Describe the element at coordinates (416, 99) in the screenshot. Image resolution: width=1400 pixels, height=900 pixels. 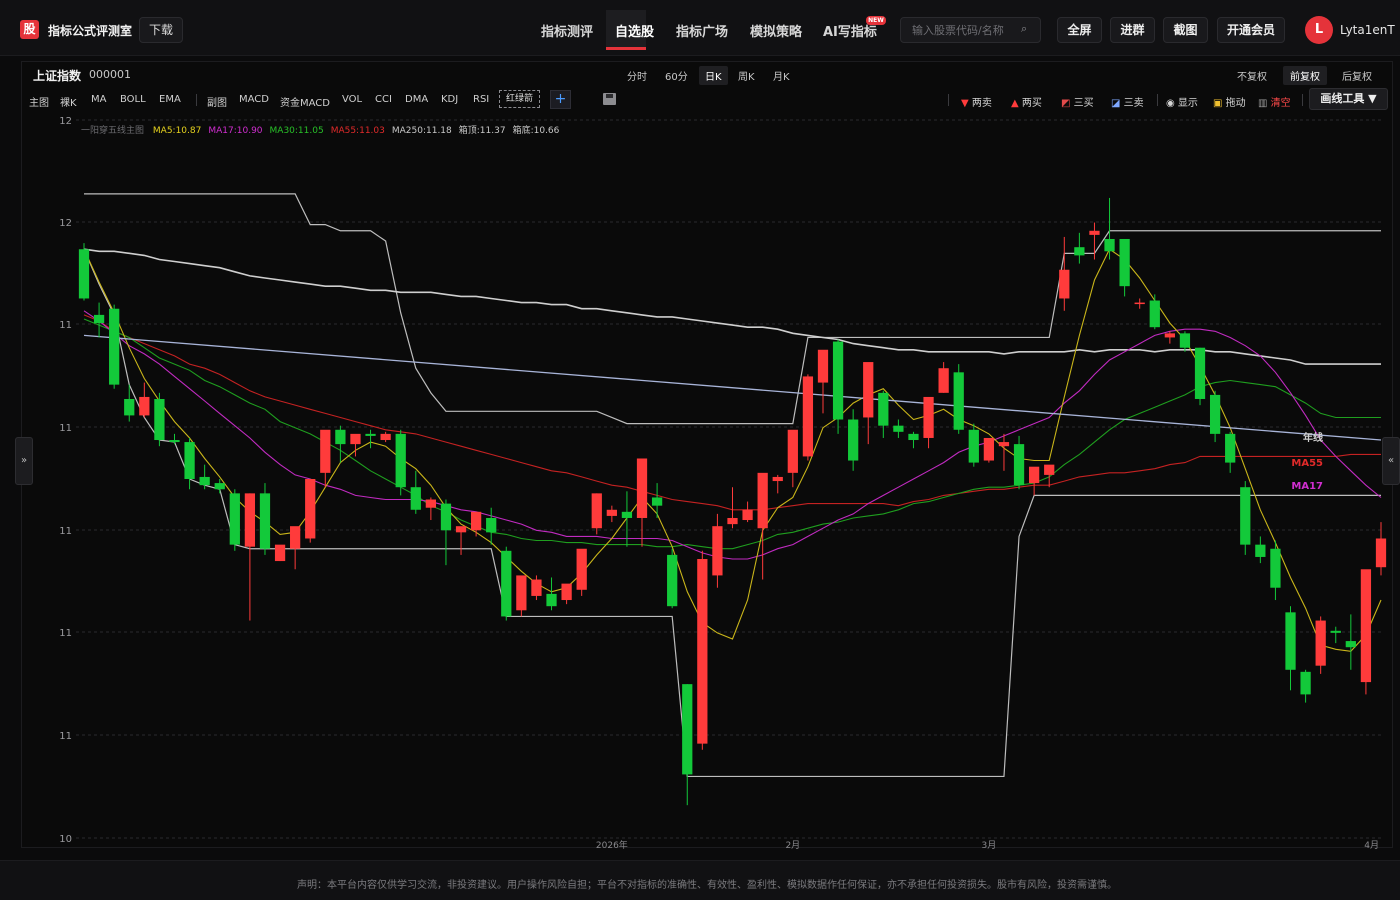
I see `ind-dma: DMA` at that location.